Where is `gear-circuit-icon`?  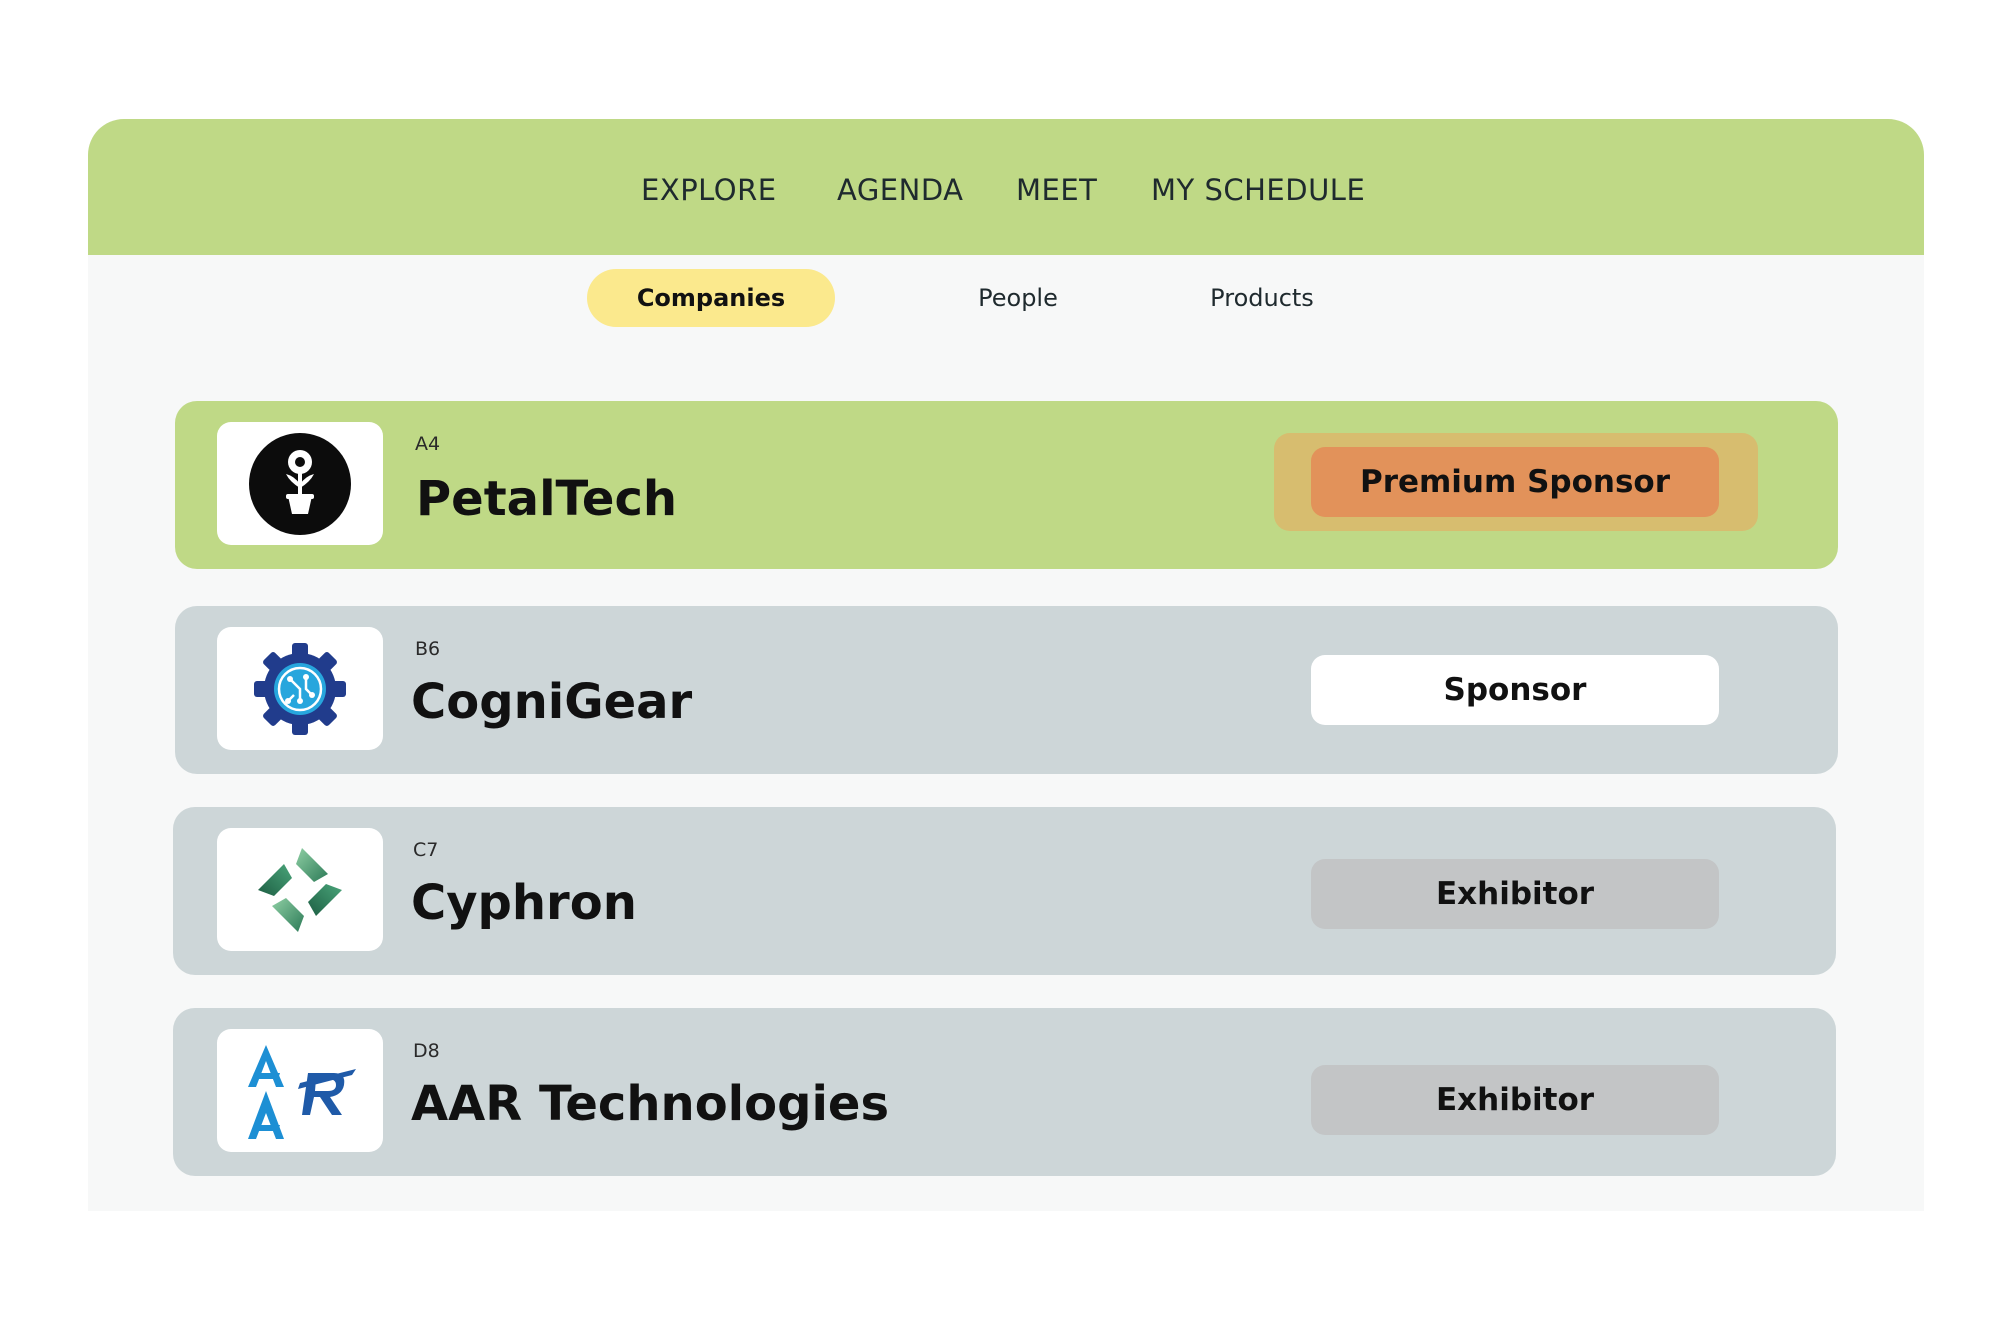
gear-circuit-icon is located at coordinates (300, 688).